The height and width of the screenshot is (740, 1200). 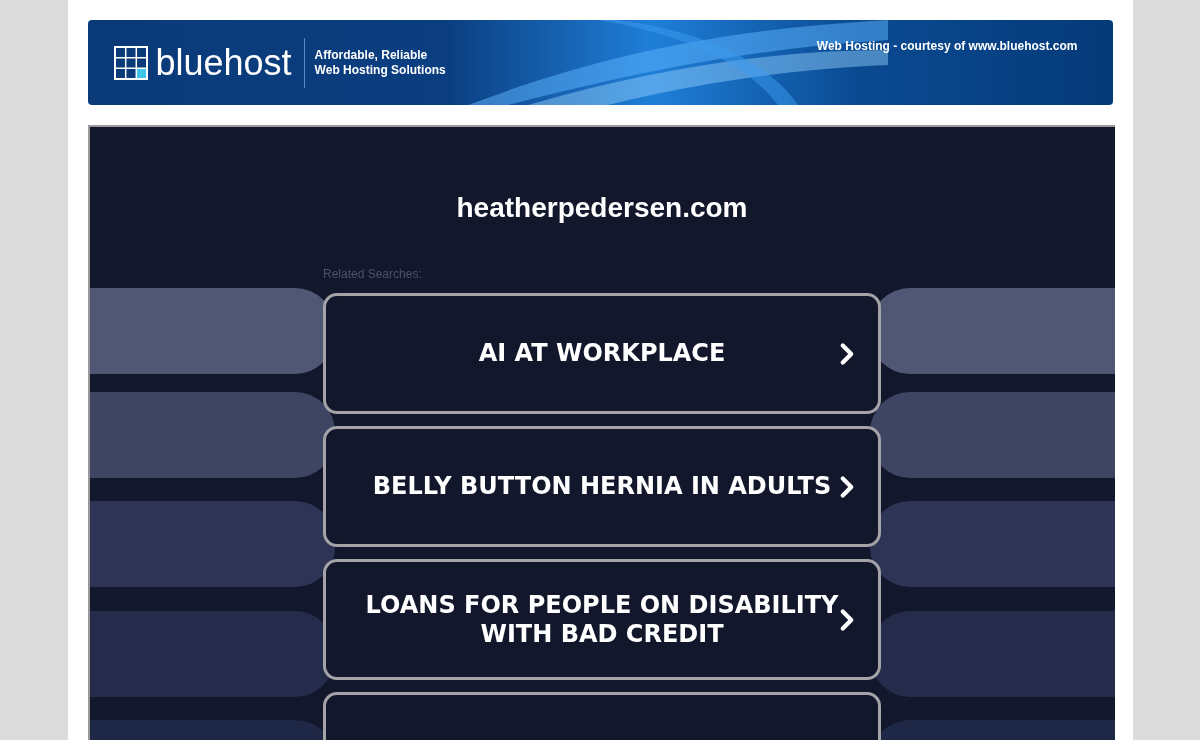 What do you see at coordinates (602, 486) in the screenshot?
I see `search-link: BELLY BUTTON HERNIA IN ADULTS` at bounding box center [602, 486].